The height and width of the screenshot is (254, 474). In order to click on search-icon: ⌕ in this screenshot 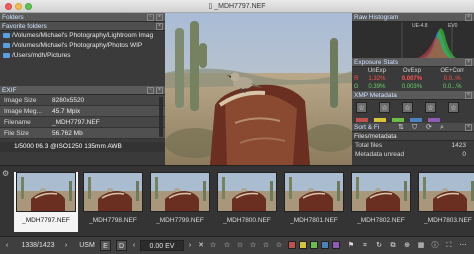, I will do `click(442, 127)`.